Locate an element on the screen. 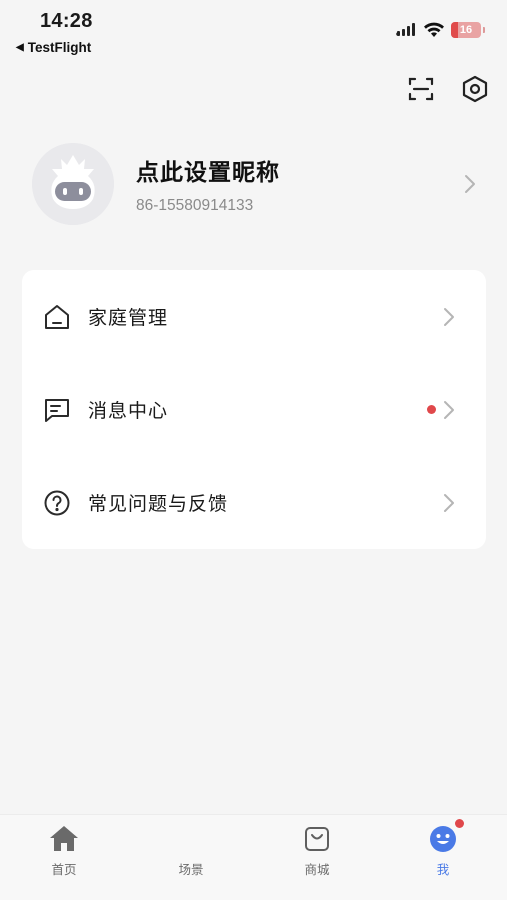 The width and height of the screenshot is (507, 900). back-to-app: ◀ TestFlight is located at coordinates (53, 47).